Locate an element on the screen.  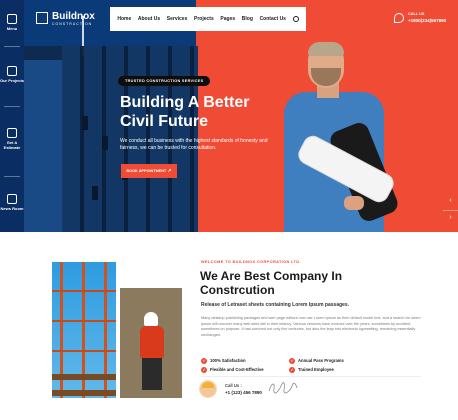
avatar is located at coordinates (208, 389).